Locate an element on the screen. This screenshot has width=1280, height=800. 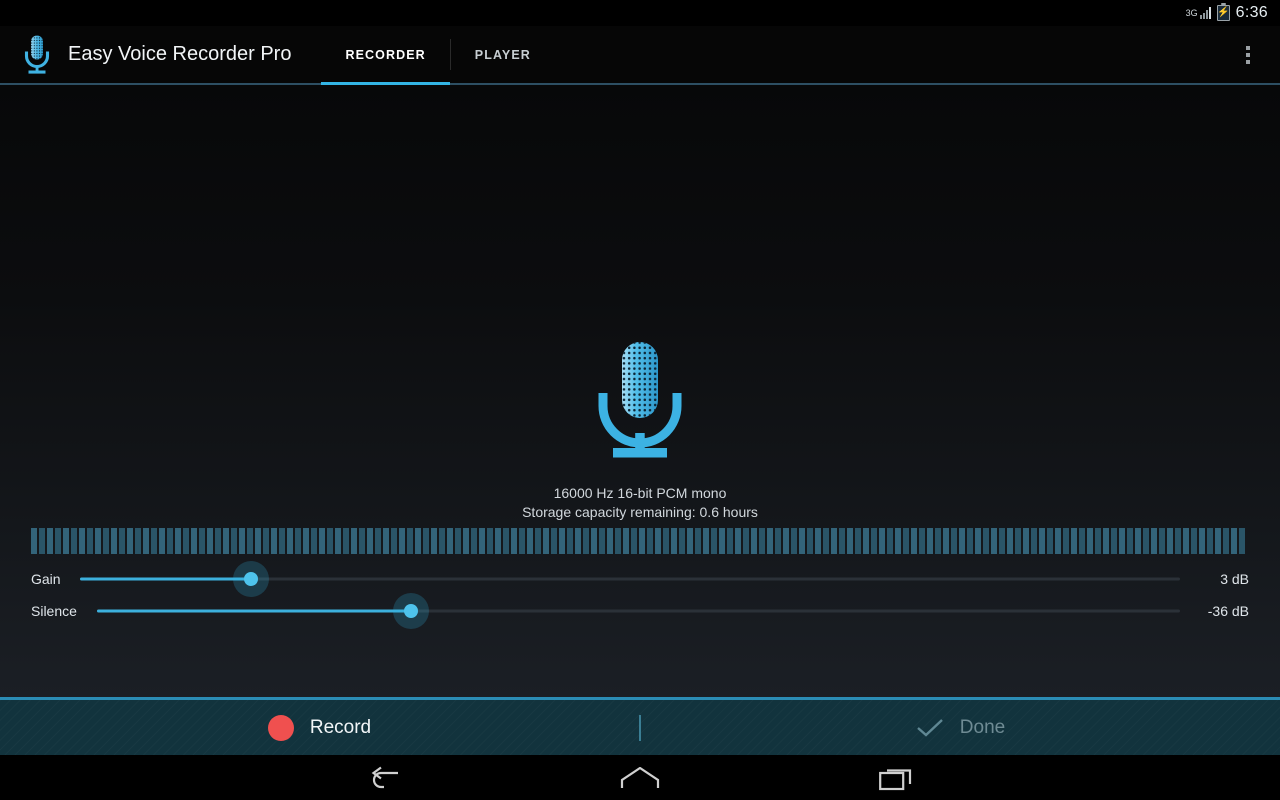
tab-recorder-label: RECORDER is located at coordinates (385, 54).